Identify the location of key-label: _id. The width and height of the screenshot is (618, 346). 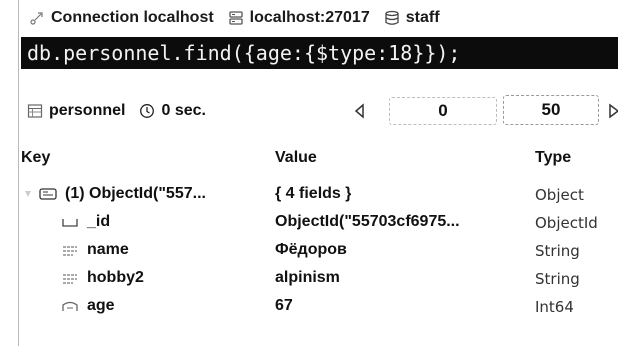
(99, 221).